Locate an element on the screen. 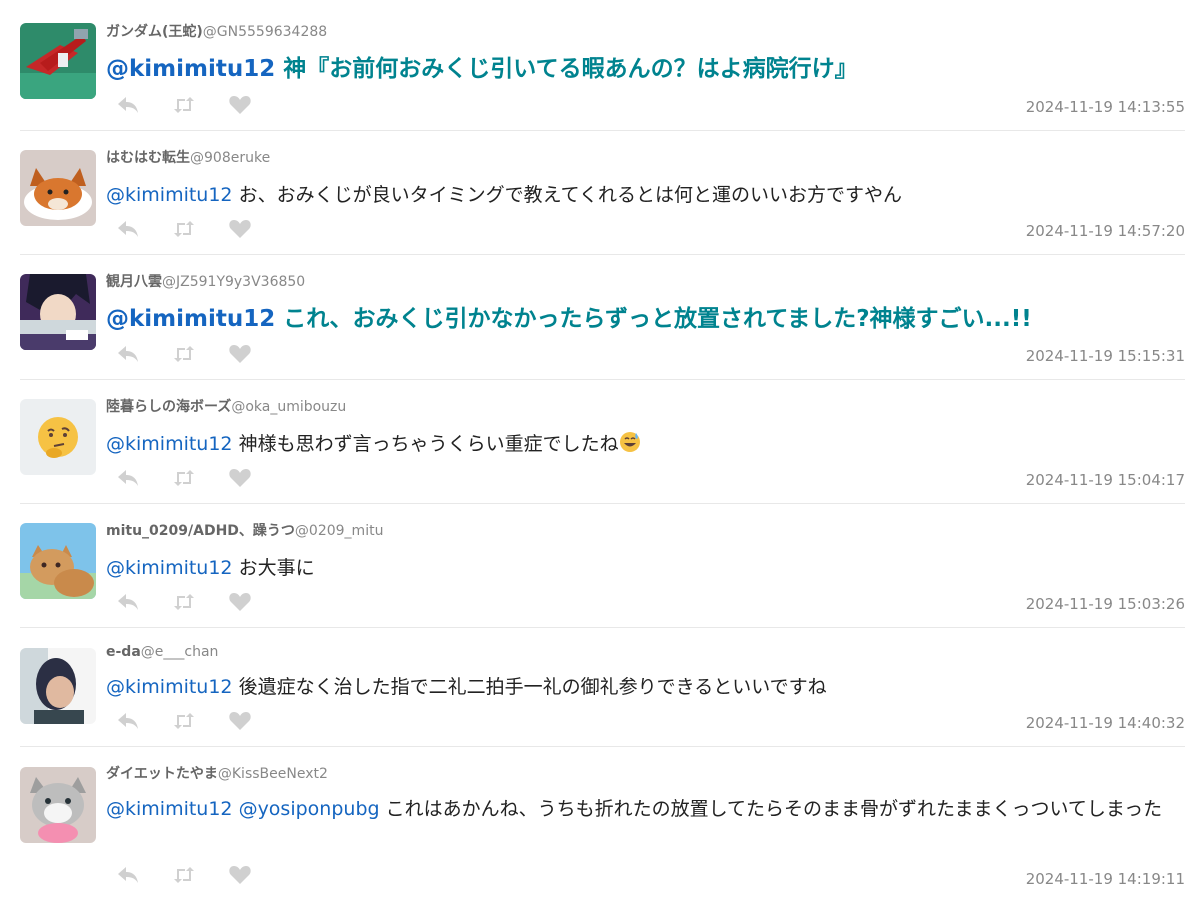 Image resolution: width=1200 pixels, height=899 pixels. reply-header: mitu_0209/ADHD、躁うつ@0209_mitu is located at coordinates (244, 530).